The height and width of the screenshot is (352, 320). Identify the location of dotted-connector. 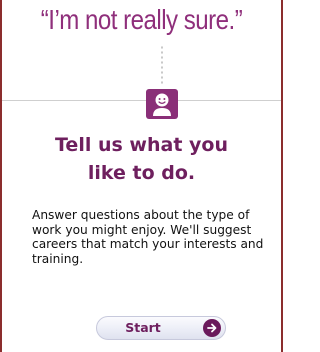
(162, 65).